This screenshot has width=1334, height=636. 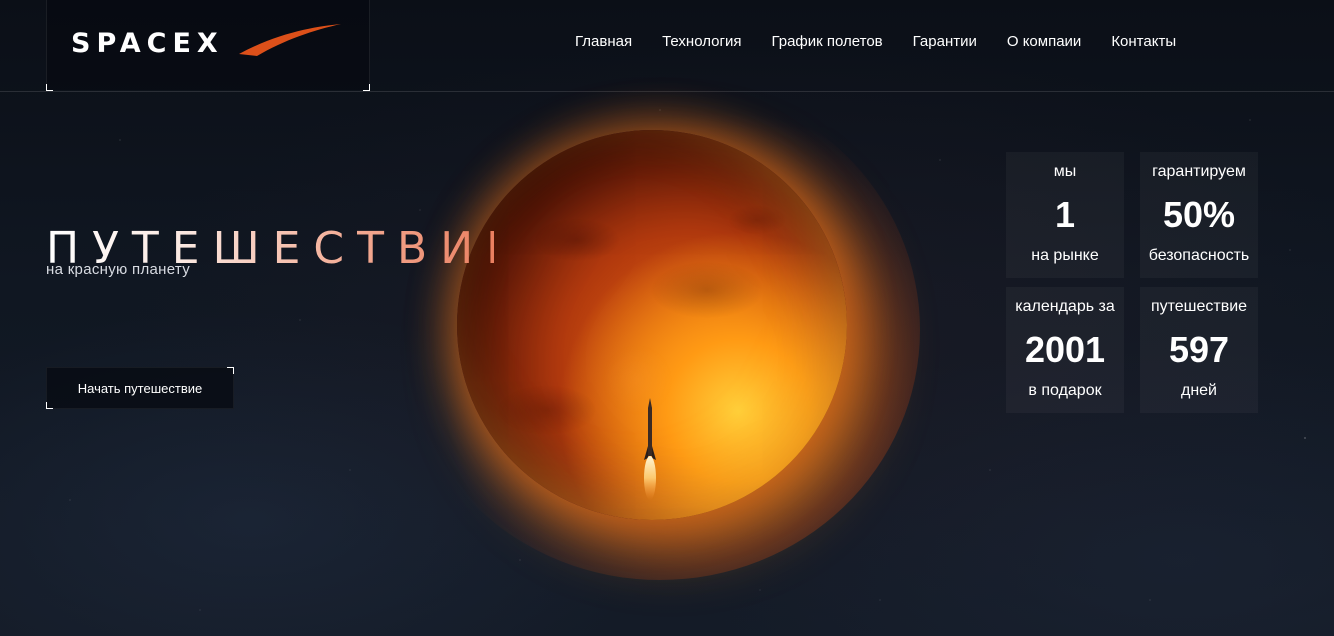 What do you see at coordinates (1199, 171) in the screenshot?
I see `stat-caption-top: гарантируем` at bounding box center [1199, 171].